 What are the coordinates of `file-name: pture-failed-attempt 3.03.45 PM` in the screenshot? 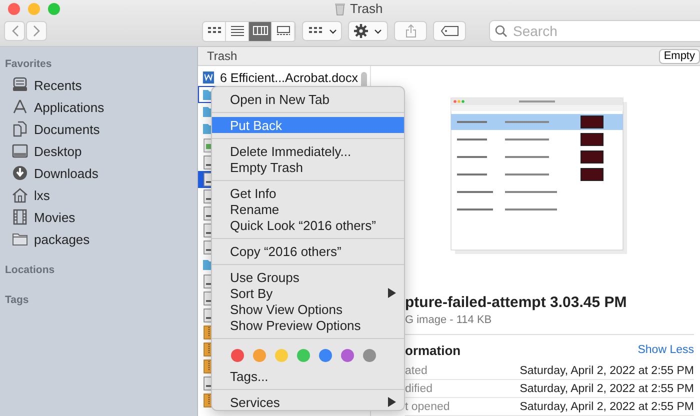 It's located at (516, 303).